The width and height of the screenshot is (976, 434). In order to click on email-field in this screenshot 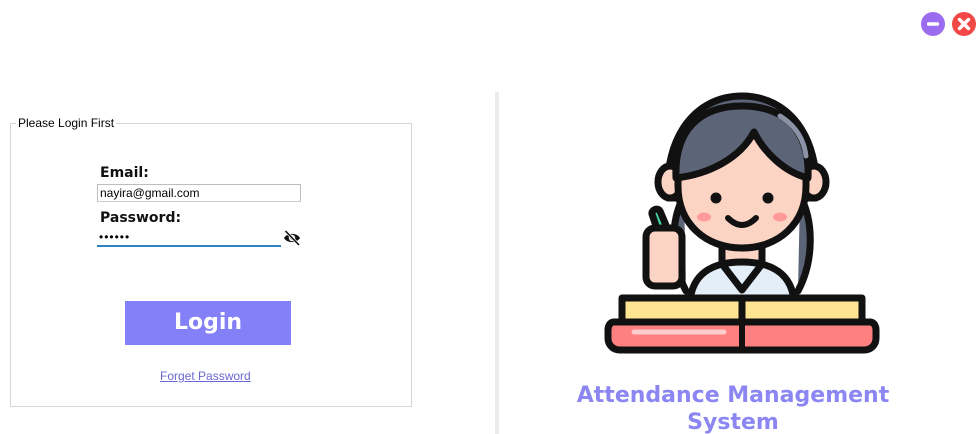, I will do `click(199, 193)`.